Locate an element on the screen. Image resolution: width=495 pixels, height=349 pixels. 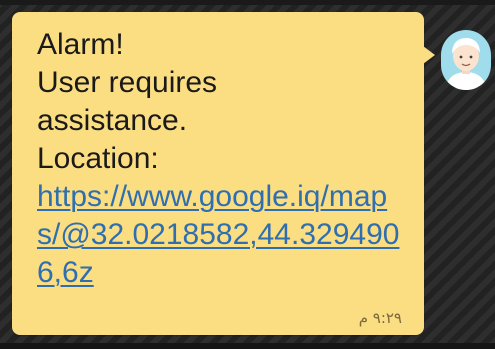
top-edge is located at coordinates (247, 2).